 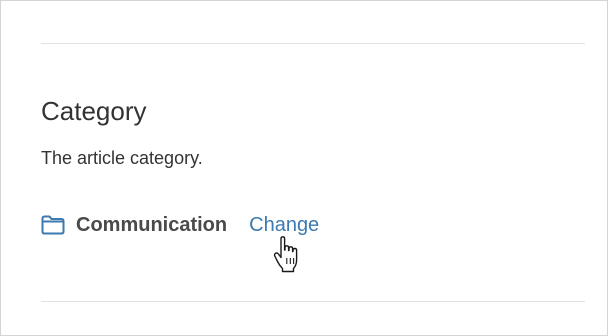 What do you see at coordinates (284, 225) in the screenshot?
I see `change-link: Change` at bounding box center [284, 225].